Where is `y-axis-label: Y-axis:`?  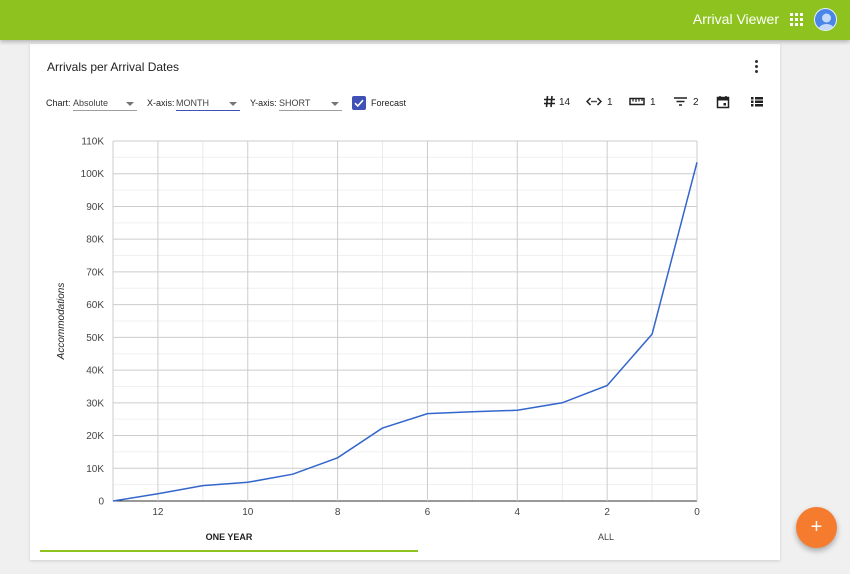 y-axis-label: Y-axis: is located at coordinates (263, 103).